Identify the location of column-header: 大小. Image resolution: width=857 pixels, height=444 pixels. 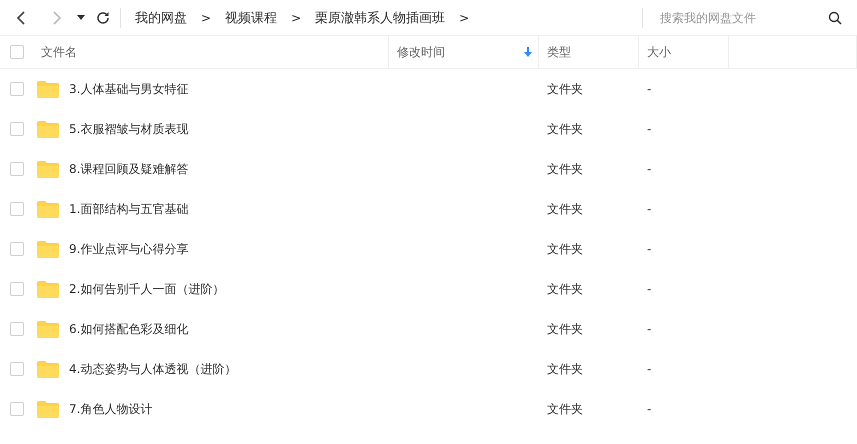
(684, 52).